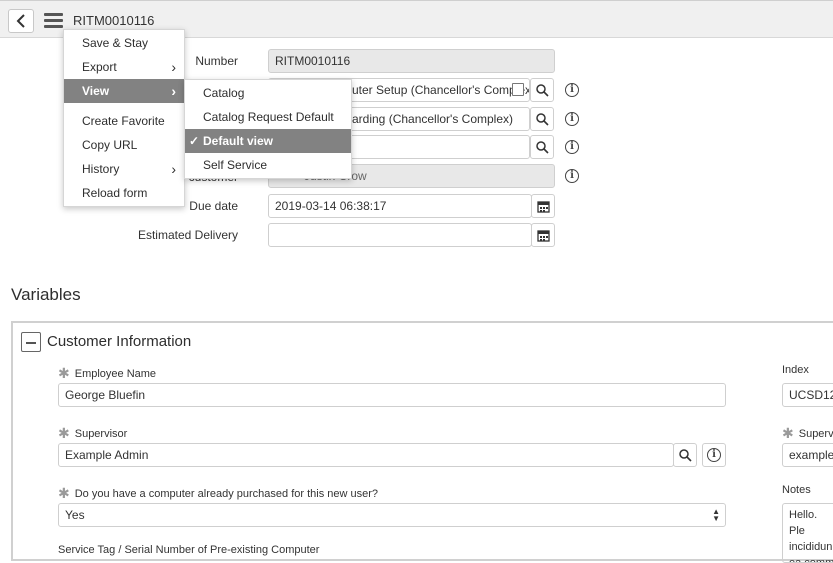 Image resolution: width=833 pixels, height=563 pixels. What do you see at coordinates (124, 67) in the screenshot?
I see `menu-item-export: Export ›` at bounding box center [124, 67].